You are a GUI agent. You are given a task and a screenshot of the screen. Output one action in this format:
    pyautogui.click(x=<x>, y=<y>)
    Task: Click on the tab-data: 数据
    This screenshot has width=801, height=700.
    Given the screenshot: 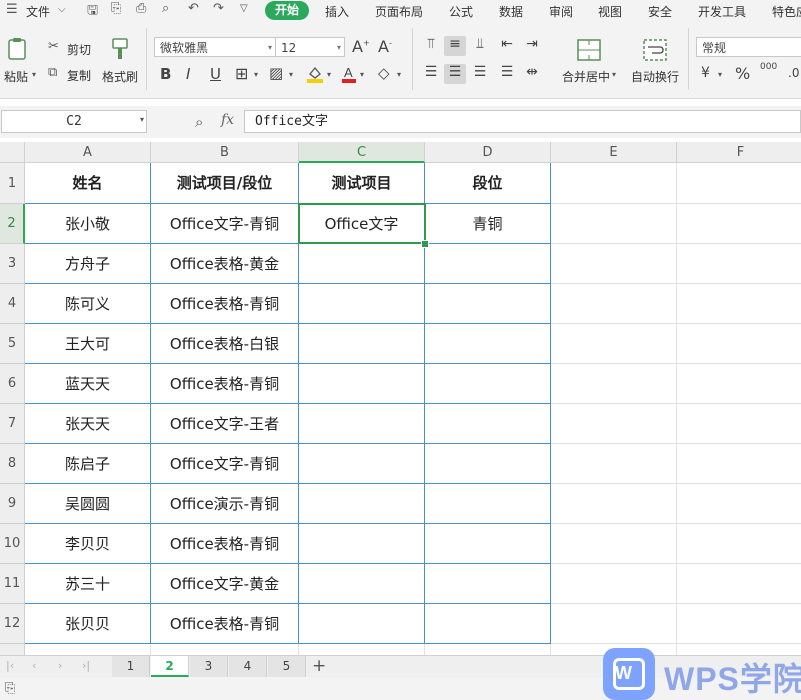 What is the action you would take?
    pyautogui.click(x=511, y=11)
    